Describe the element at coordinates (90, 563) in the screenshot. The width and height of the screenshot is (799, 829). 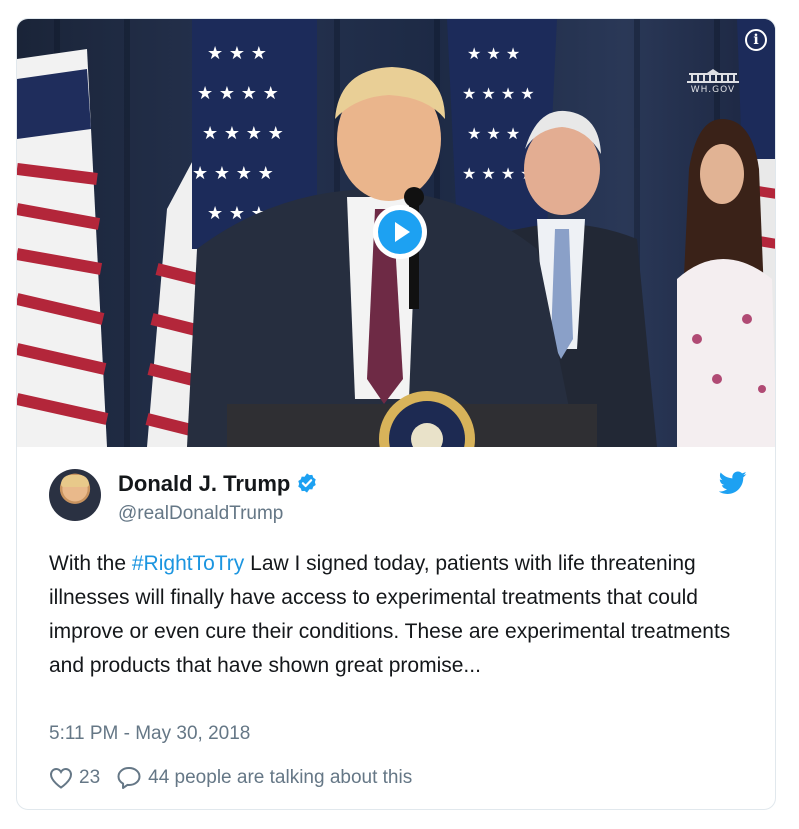
I see `tweet-text-before: With the` at that location.